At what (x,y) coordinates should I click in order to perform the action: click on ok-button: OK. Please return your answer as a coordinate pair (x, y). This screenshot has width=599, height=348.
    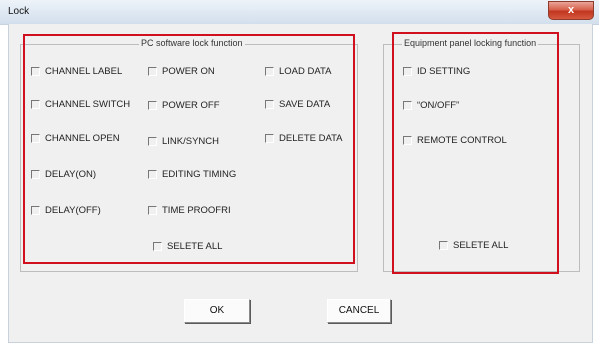
    Looking at the image, I should click on (217, 311).